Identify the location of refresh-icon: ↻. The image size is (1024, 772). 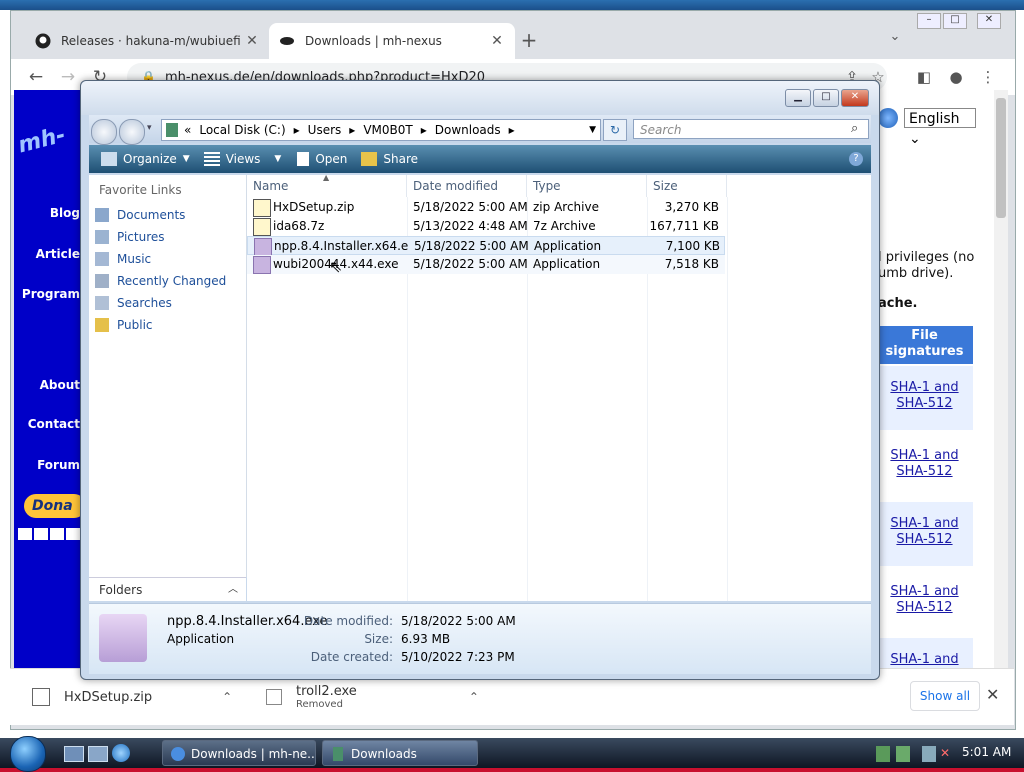
(615, 130).